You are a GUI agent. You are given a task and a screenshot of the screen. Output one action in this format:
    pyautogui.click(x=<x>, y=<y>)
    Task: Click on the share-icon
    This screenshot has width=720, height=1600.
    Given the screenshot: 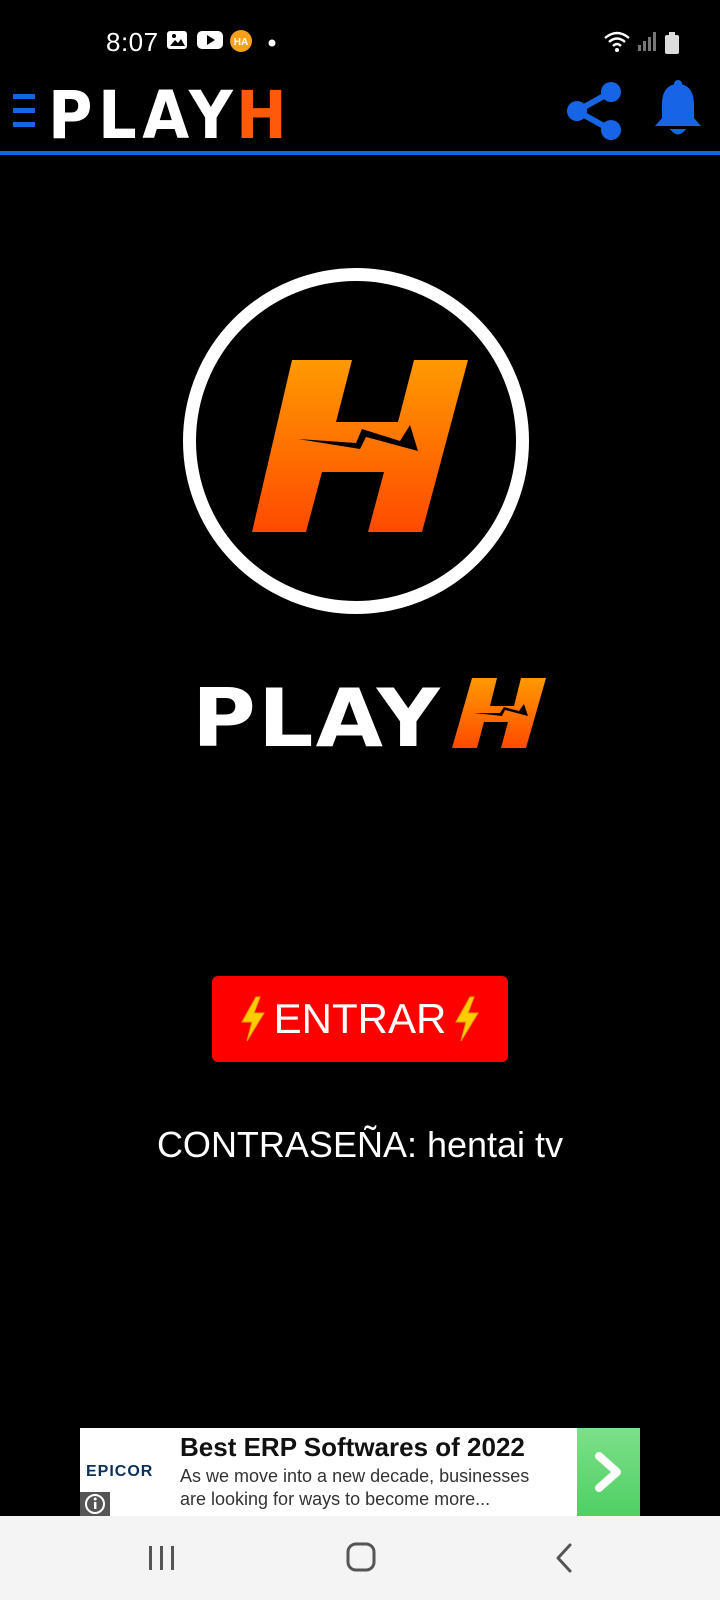 What is the action you would take?
    pyautogui.click(x=594, y=111)
    